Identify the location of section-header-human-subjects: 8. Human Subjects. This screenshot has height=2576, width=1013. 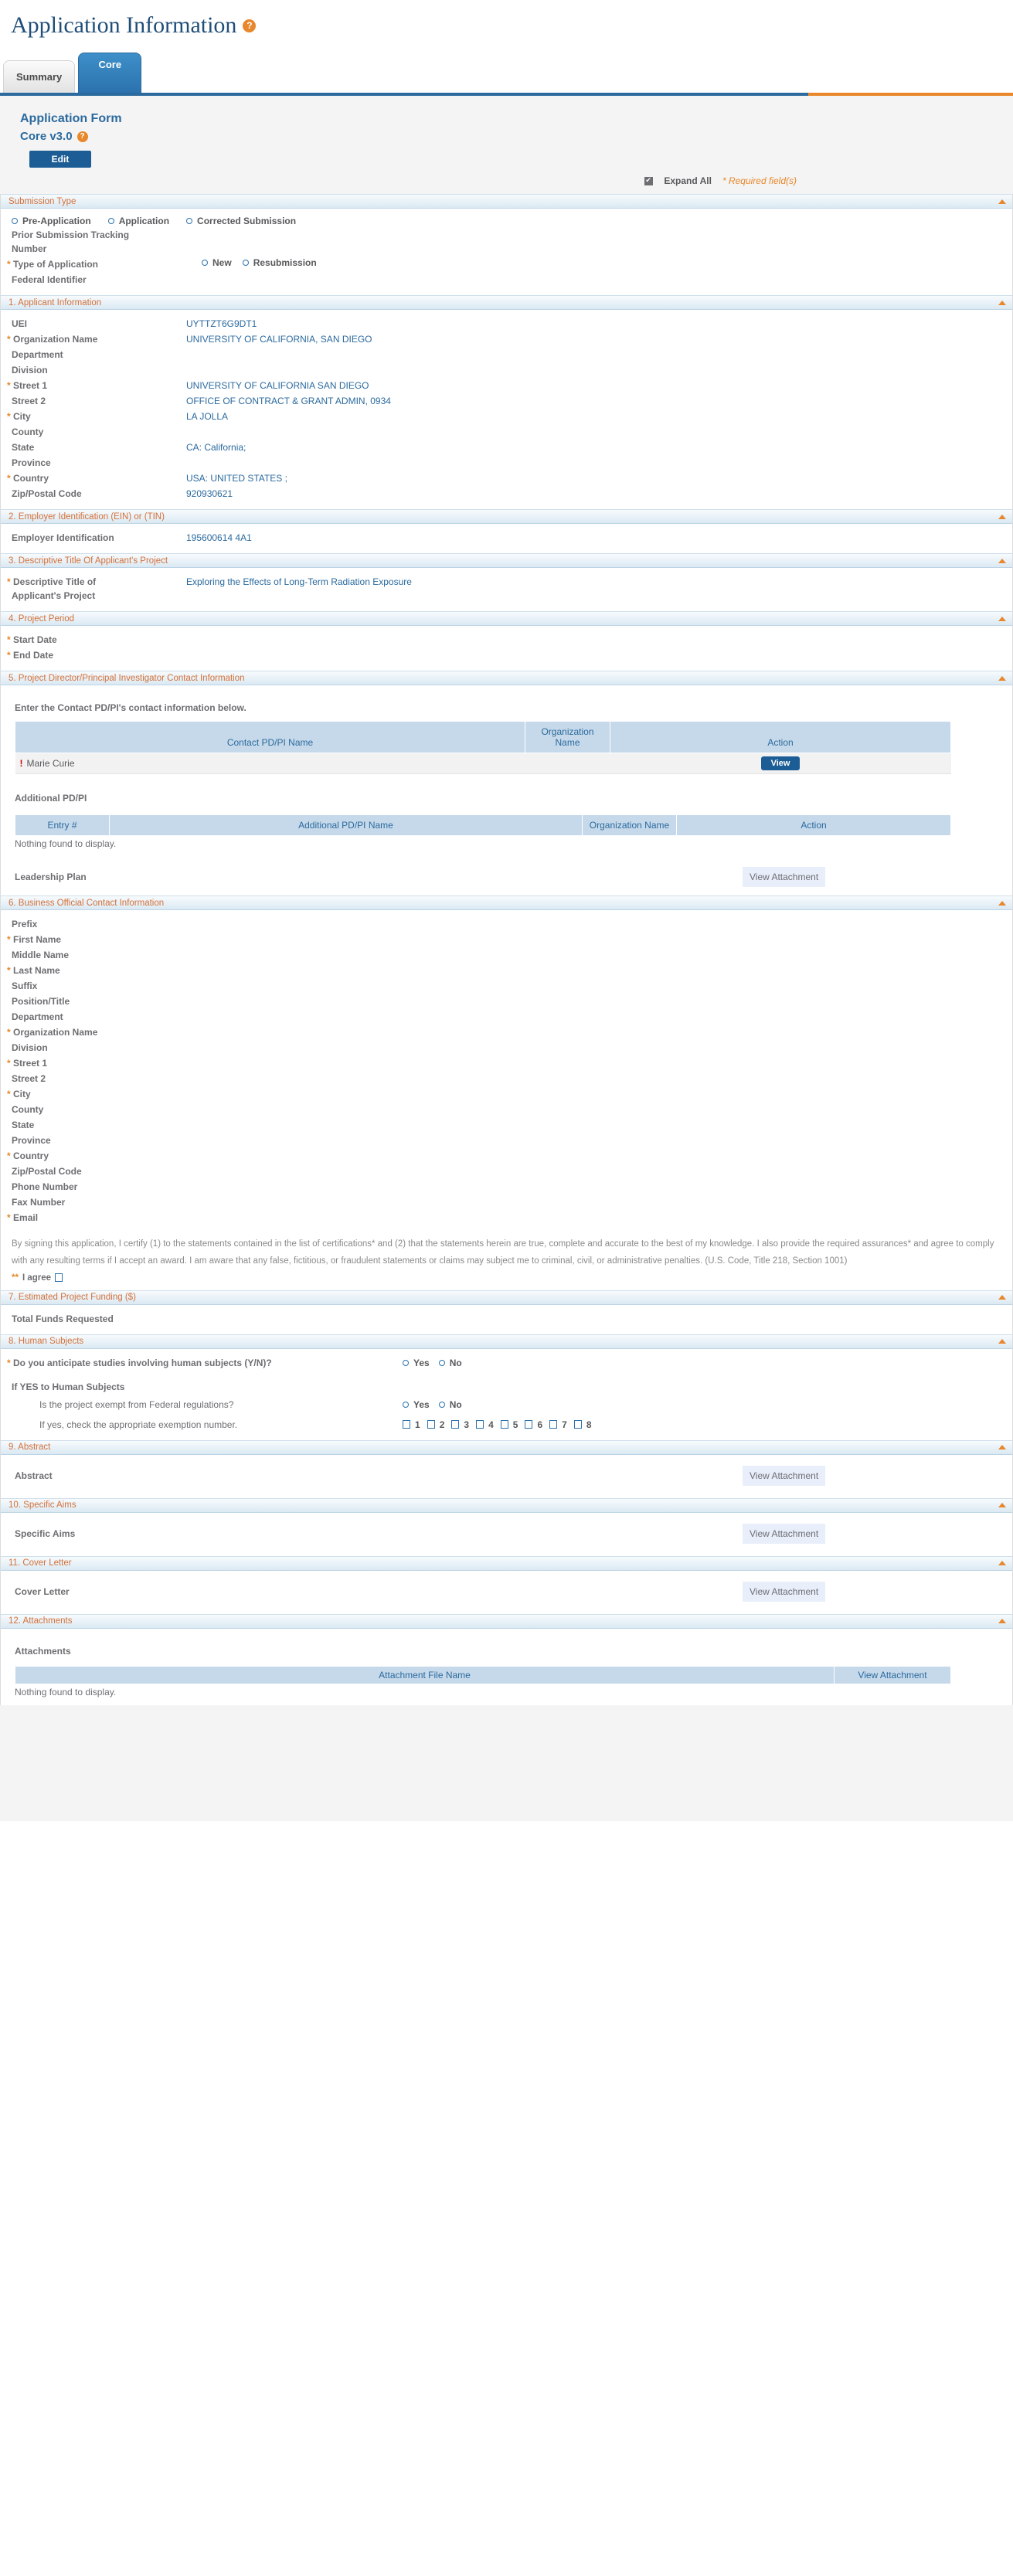
(506, 1341).